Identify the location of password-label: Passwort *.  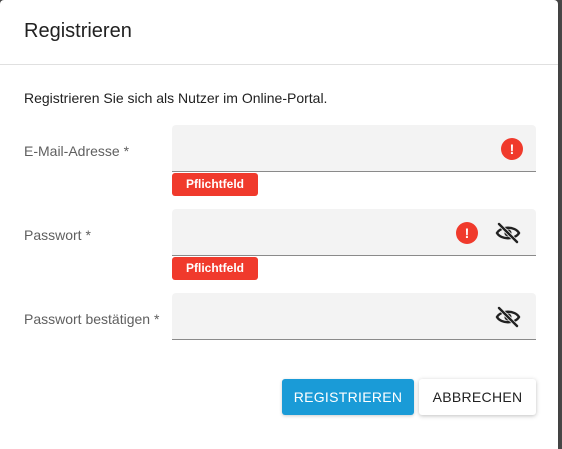
(57, 235).